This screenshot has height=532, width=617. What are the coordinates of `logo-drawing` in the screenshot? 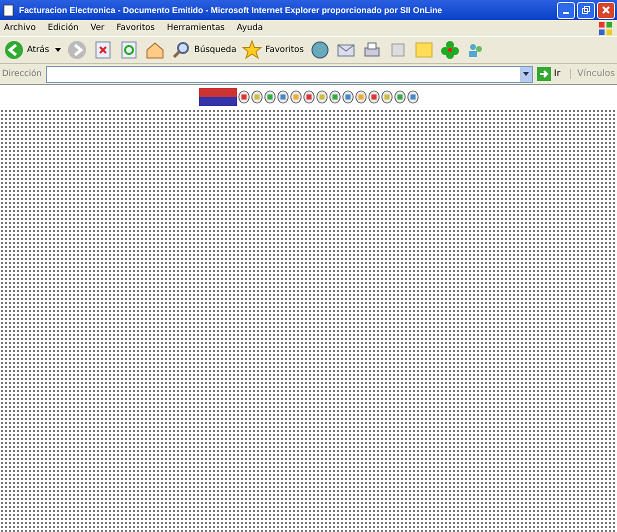 It's located at (217, 97).